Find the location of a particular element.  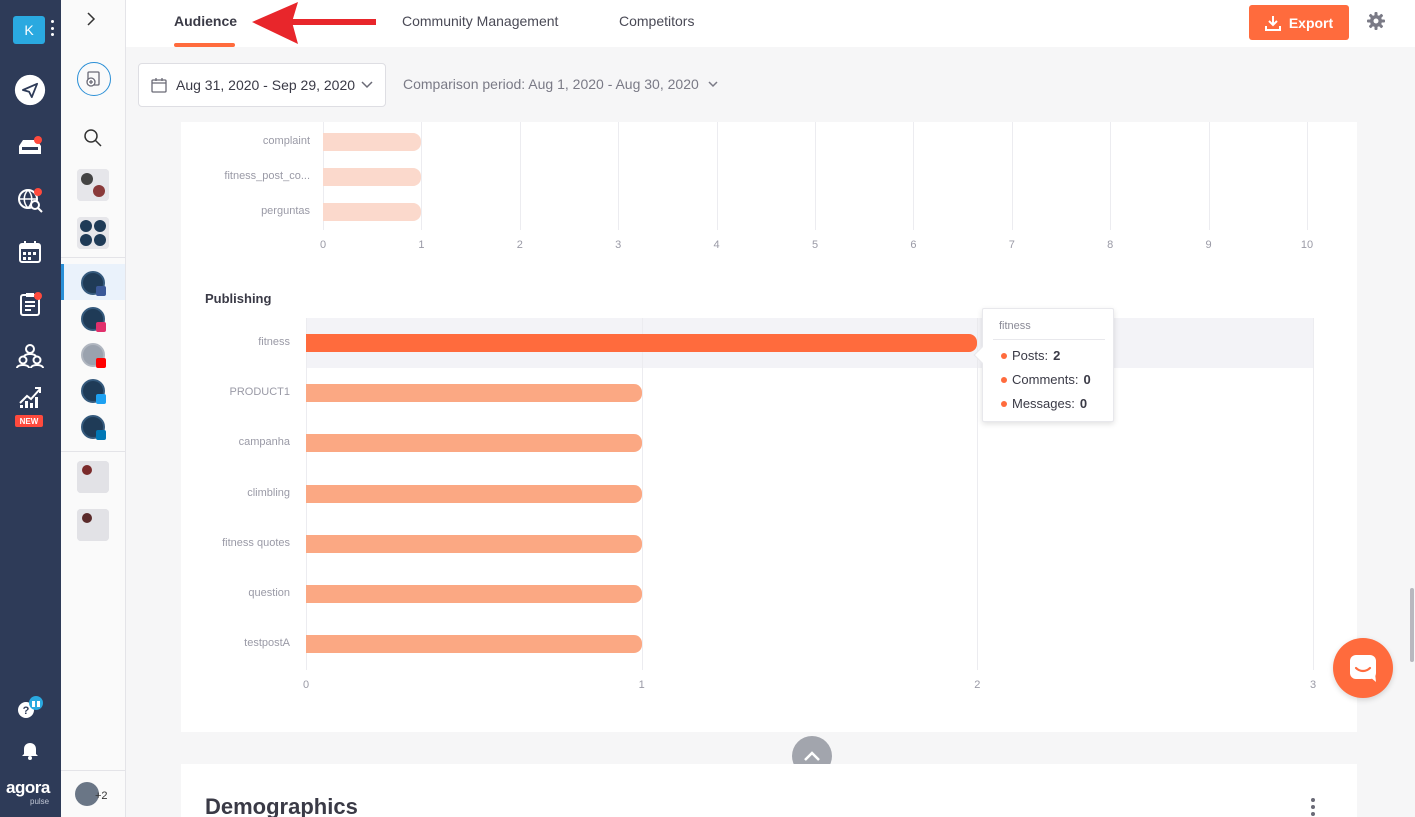

date-range-picker: Aug 31, 2020 - Sep 29, 2020 is located at coordinates (262, 85).